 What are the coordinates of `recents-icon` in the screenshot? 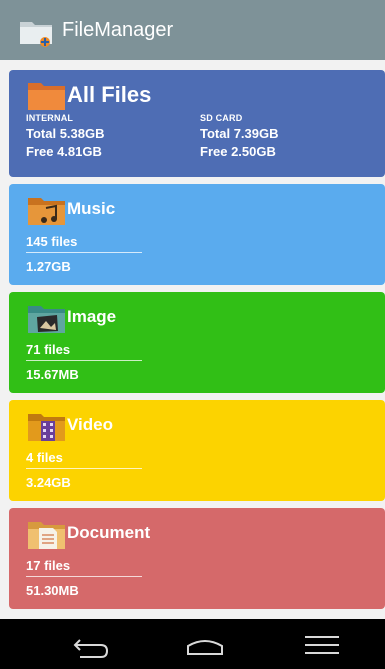 It's located at (322, 644).